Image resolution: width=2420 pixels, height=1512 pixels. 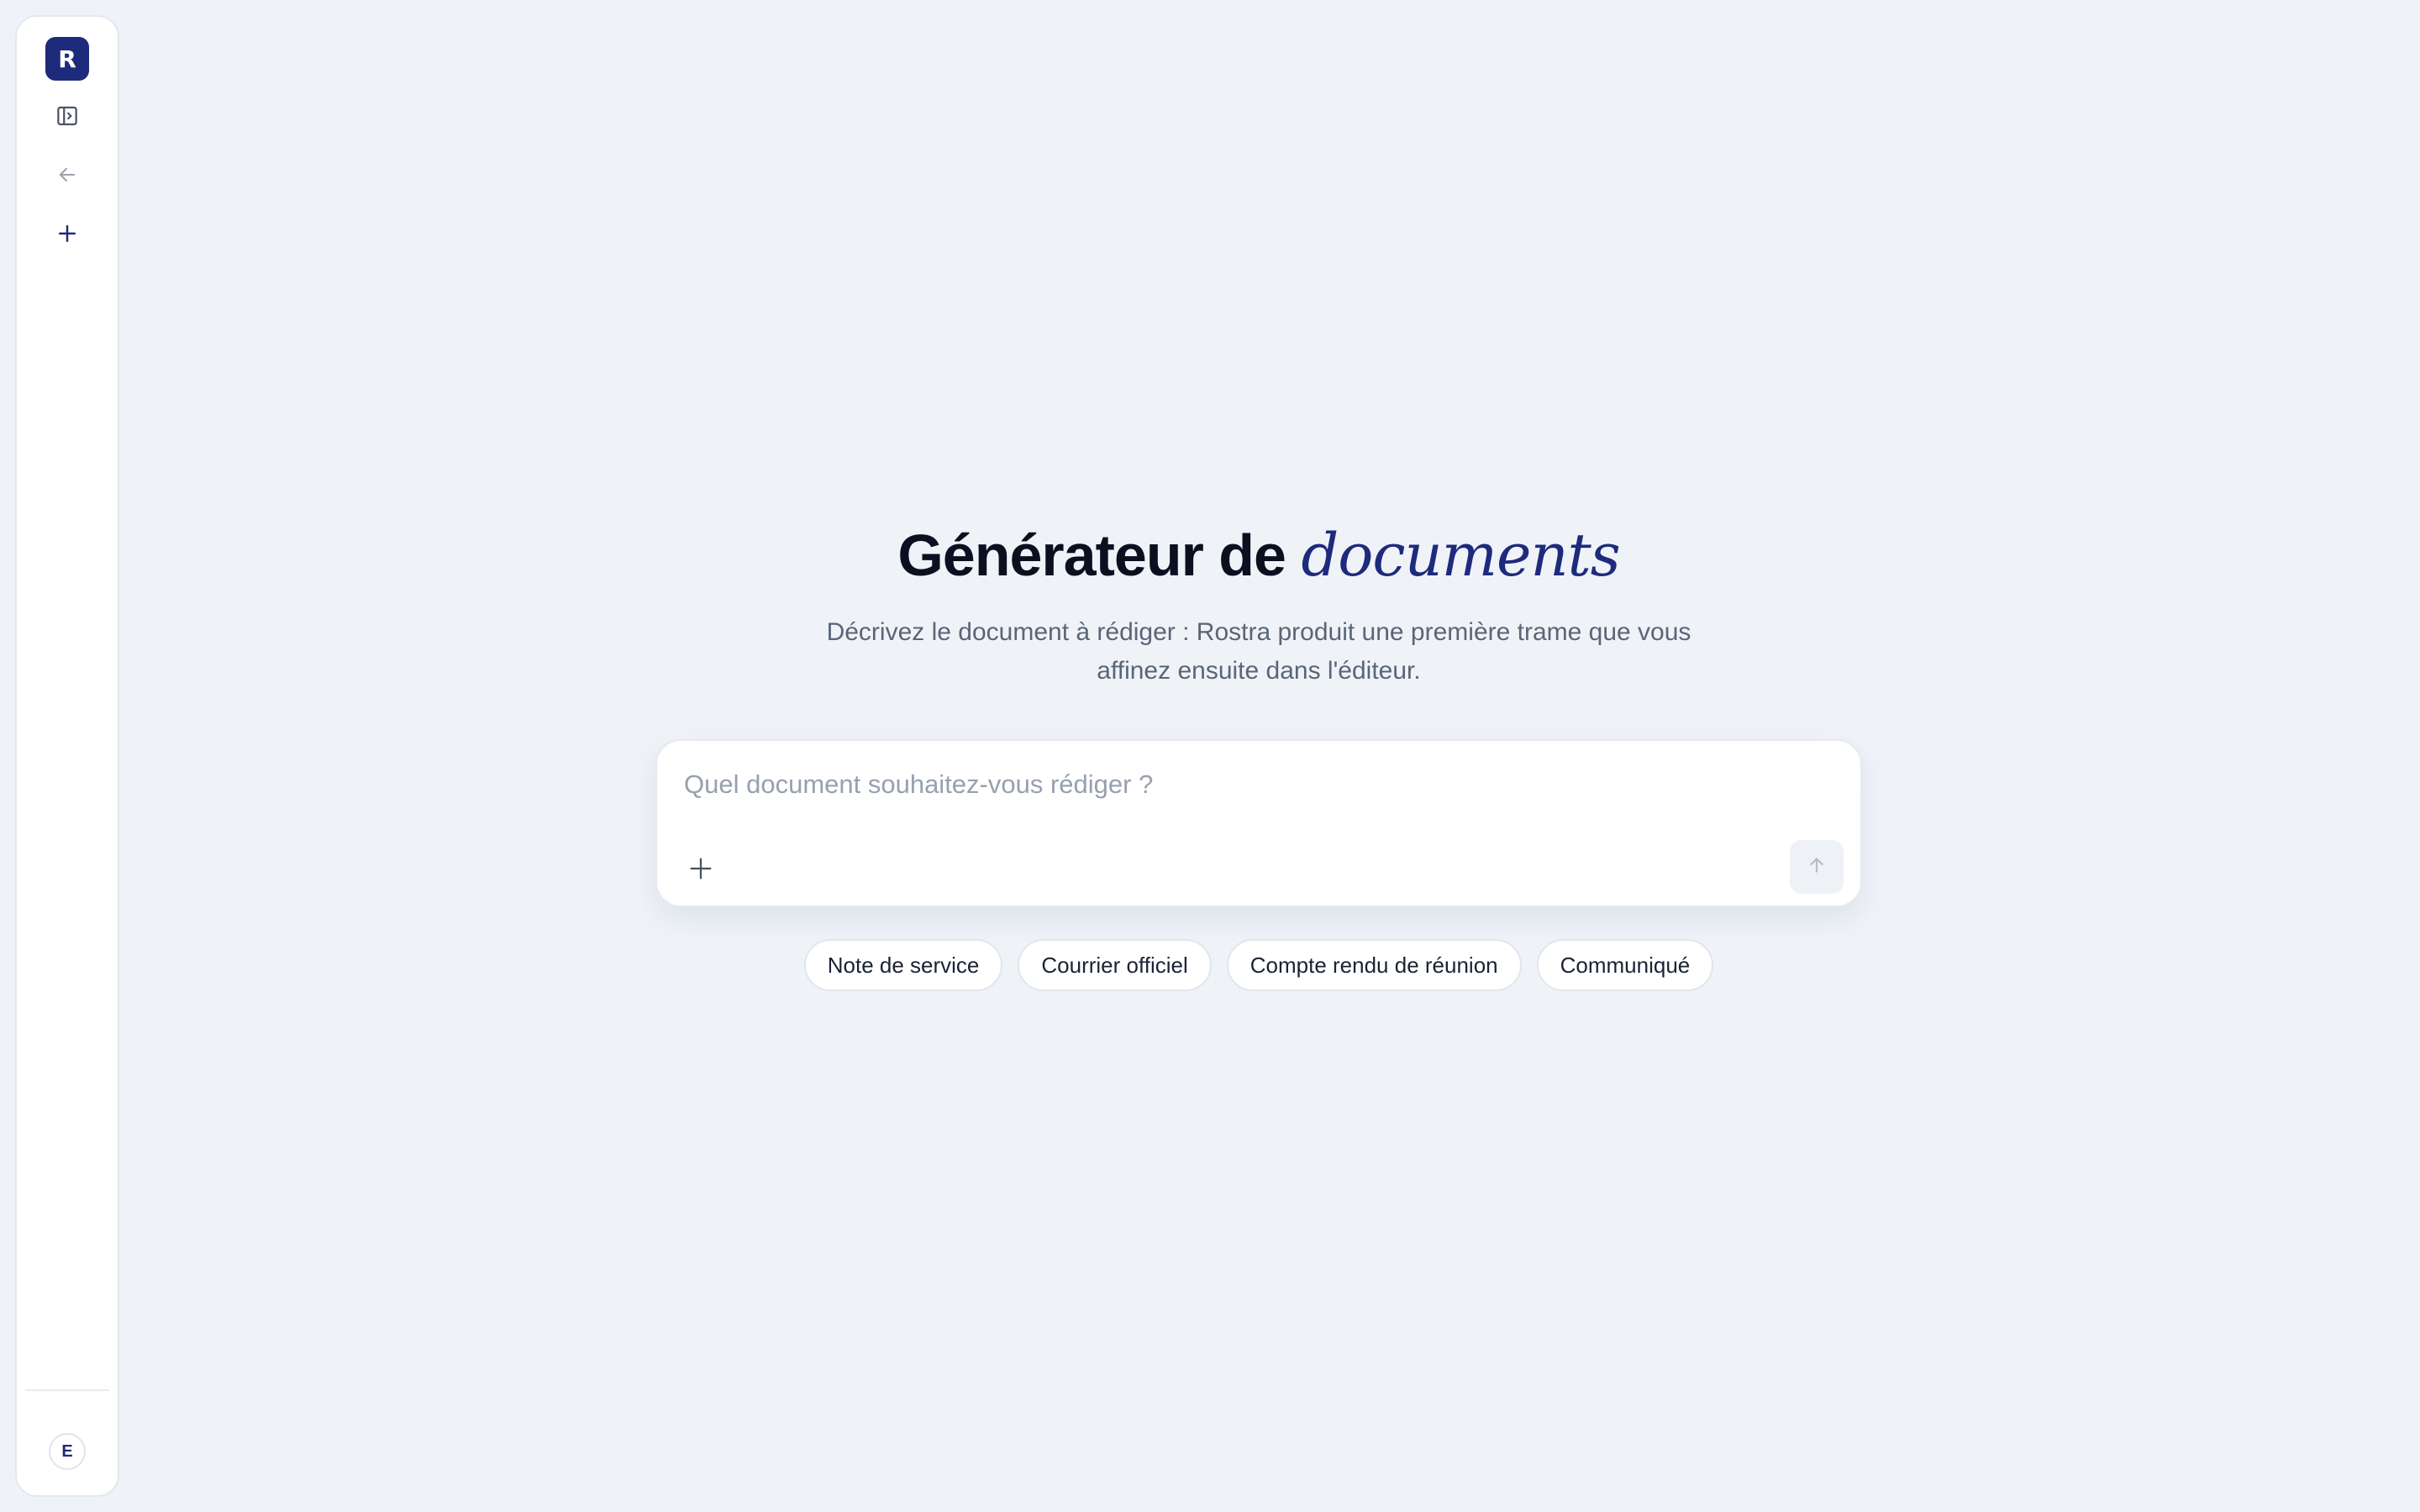 What do you see at coordinates (67, 756) in the screenshot?
I see `sidebar: R E` at bounding box center [67, 756].